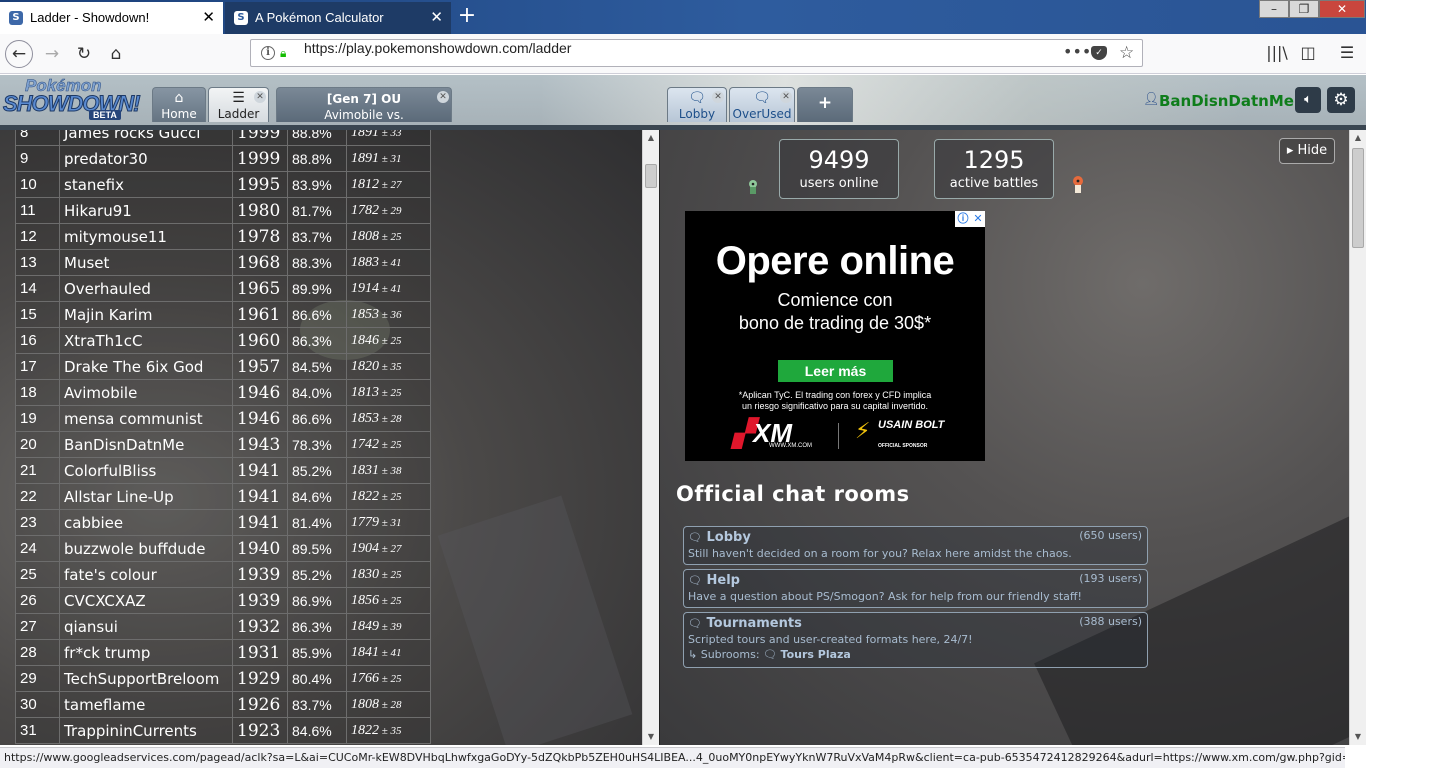 The width and height of the screenshot is (1451, 768). What do you see at coordinates (319, 17) in the screenshot?
I see `browser-tab-title: A Pokémon Calculator` at bounding box center [319, 17].